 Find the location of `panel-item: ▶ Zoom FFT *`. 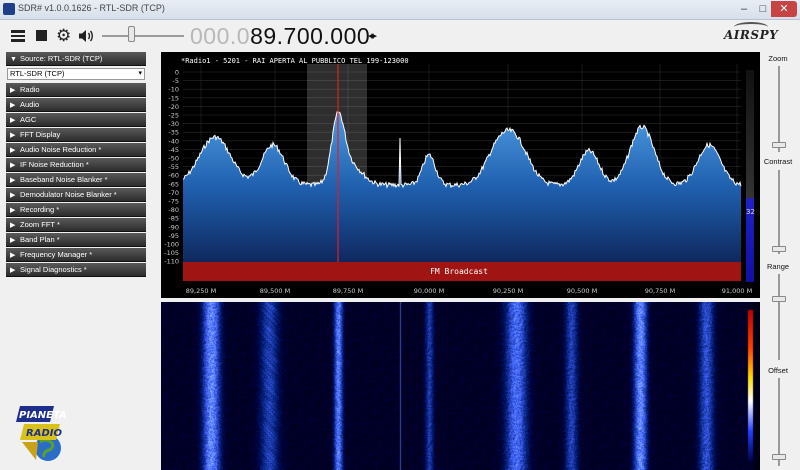

panel-item: ▶ Zoom FFT * is located at coordinates (76, 225).